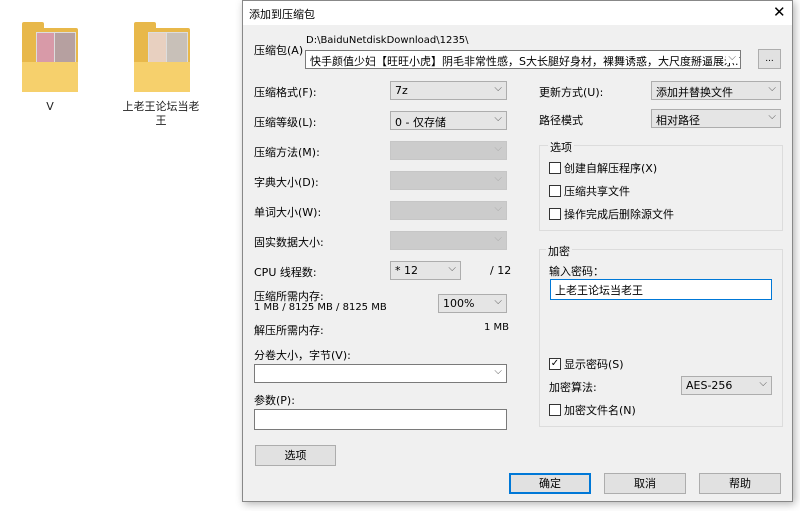  I want to click on update-label: 更新方式(U):, so click(571, 92).